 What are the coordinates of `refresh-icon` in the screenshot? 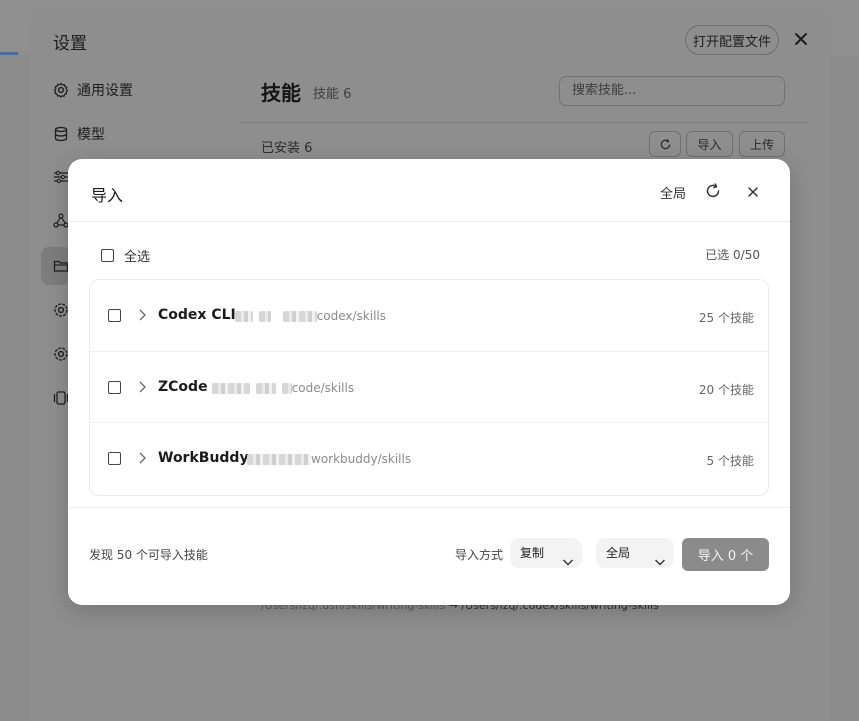 It's located at (713, 191).